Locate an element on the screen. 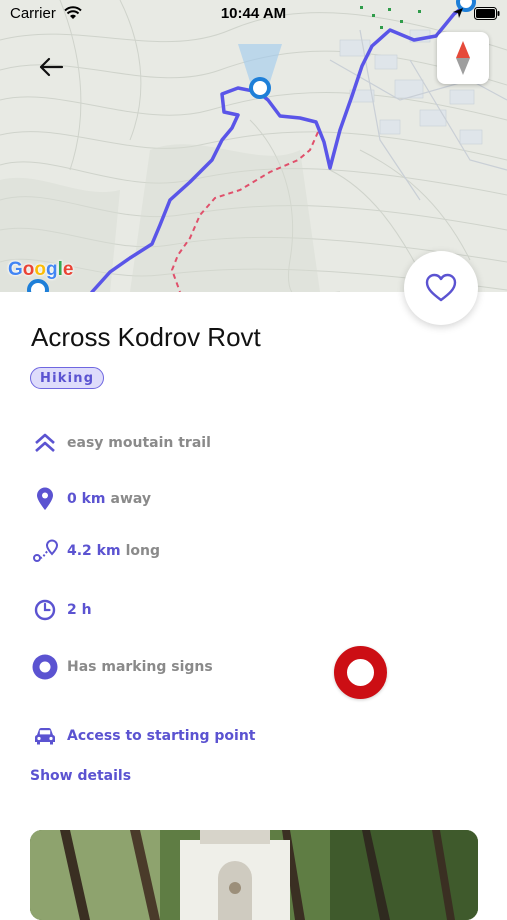 Image resolution: width=507 pixels, height=920 pixels. location-arrow-icon is located at coordinates (458, 14).